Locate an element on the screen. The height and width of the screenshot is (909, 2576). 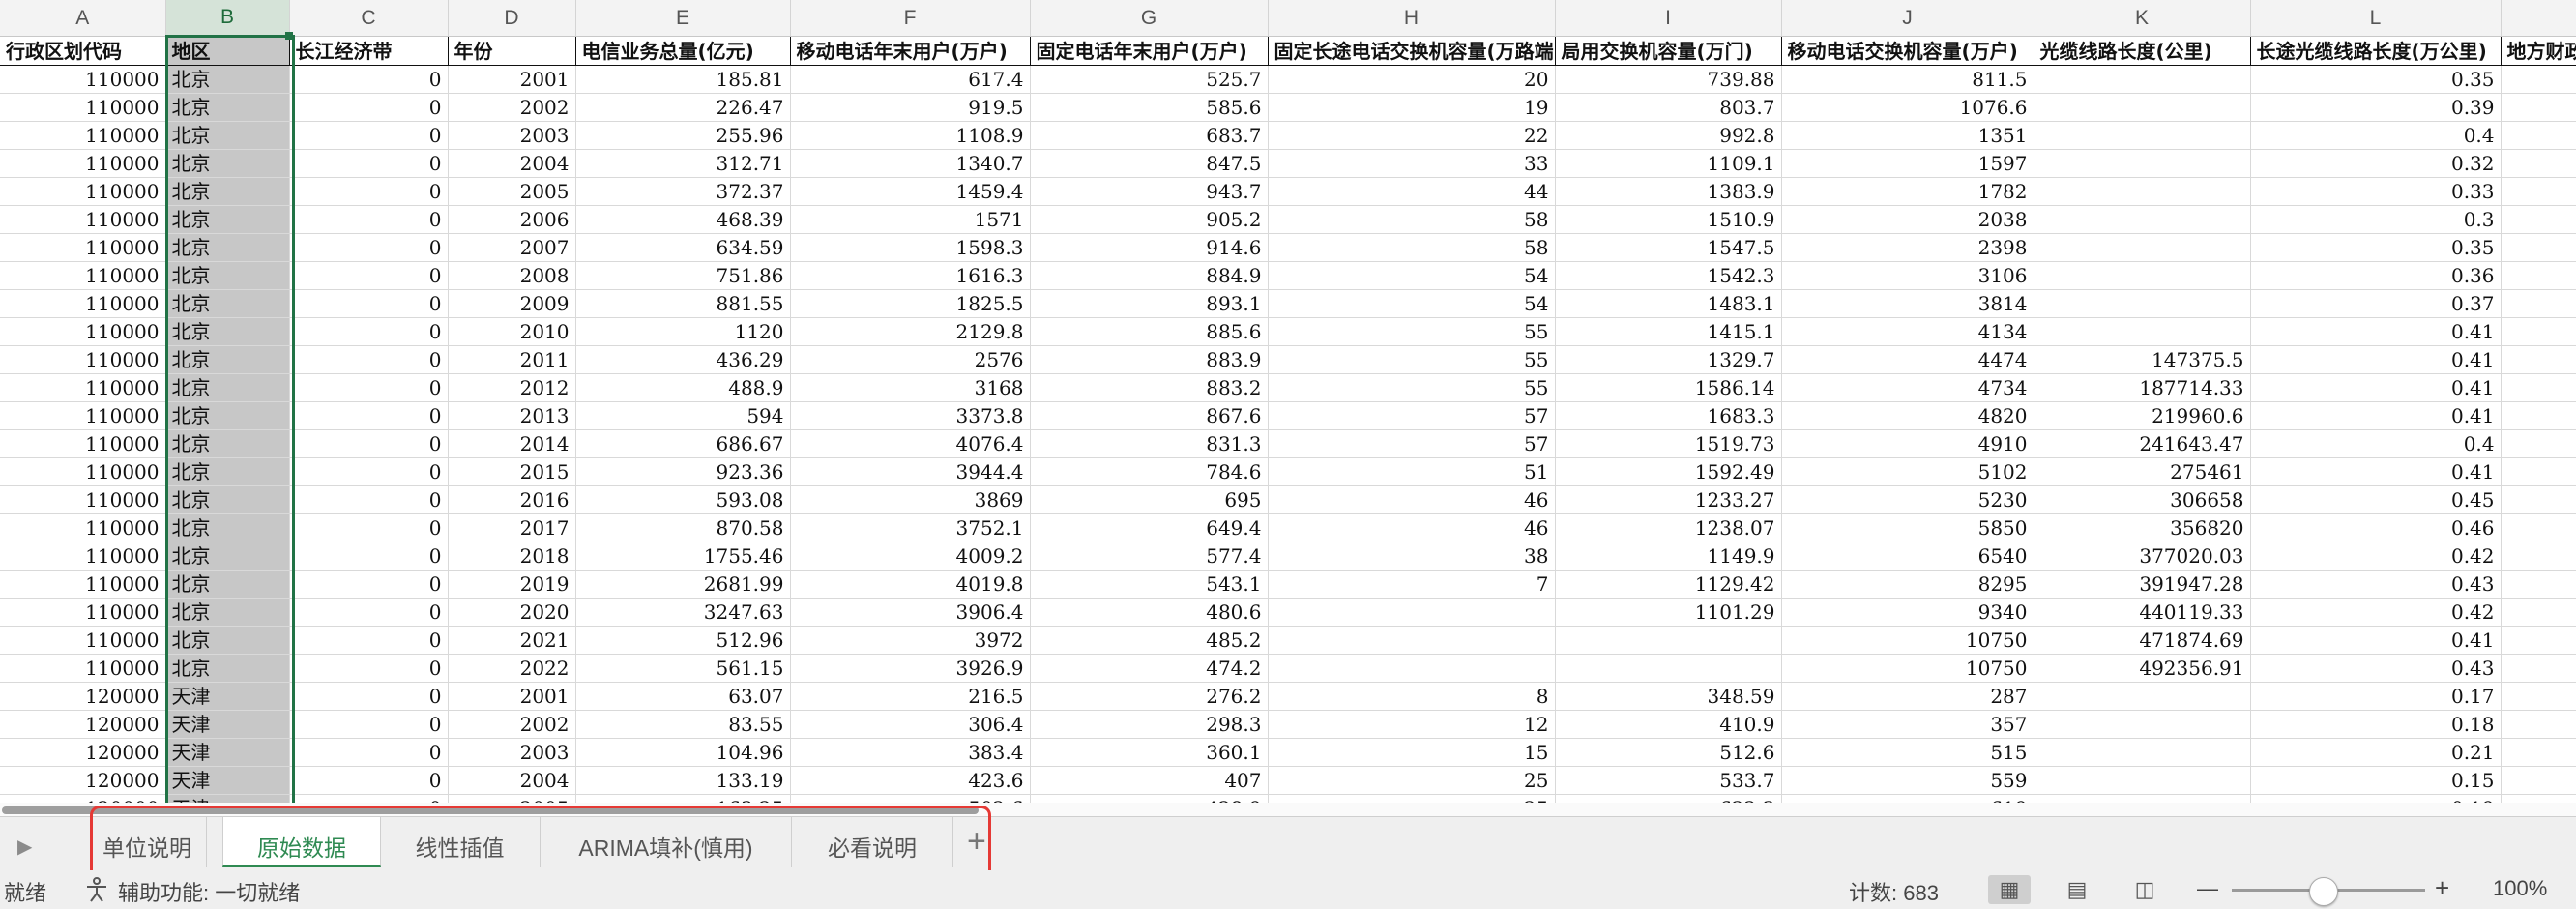
cell: 2002 is located at coordinates (512, 724).